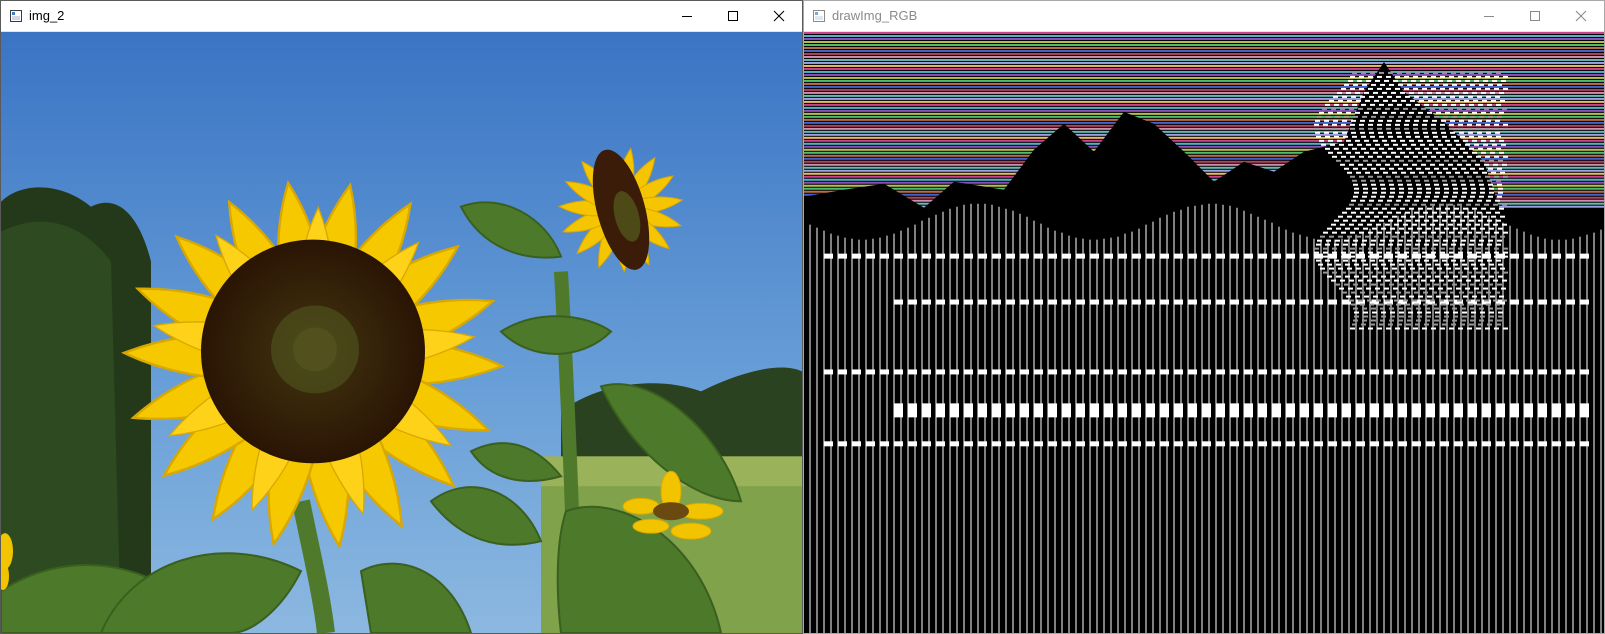 The height and width of the screenshot is (634, 1605). What do you see at coordinates (401, 16) in the screenshot?
I see `title-bar: img_2` at bounding box center [401, 16].